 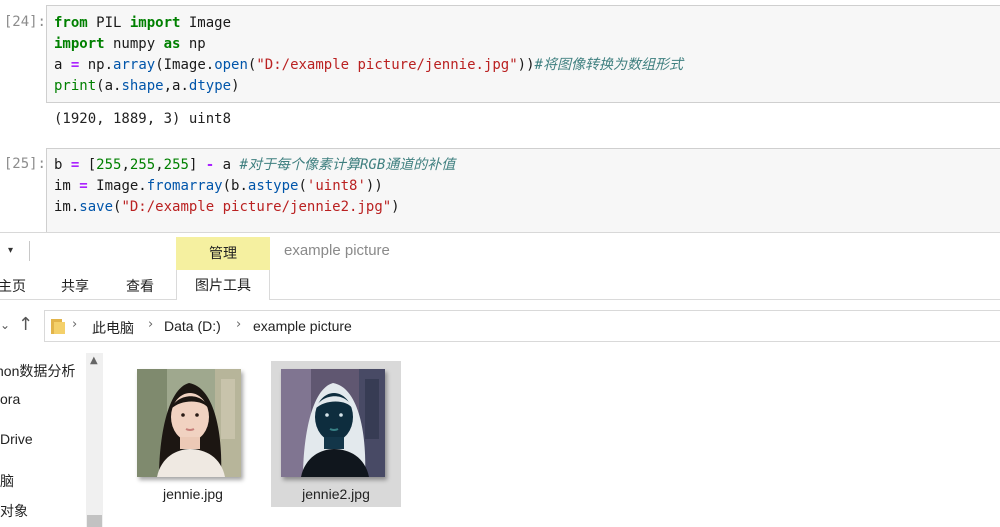 I want to click on navigation-pane: non数据分析 ora Drive 脑 对象 ▲, so click(x=52, y=440).